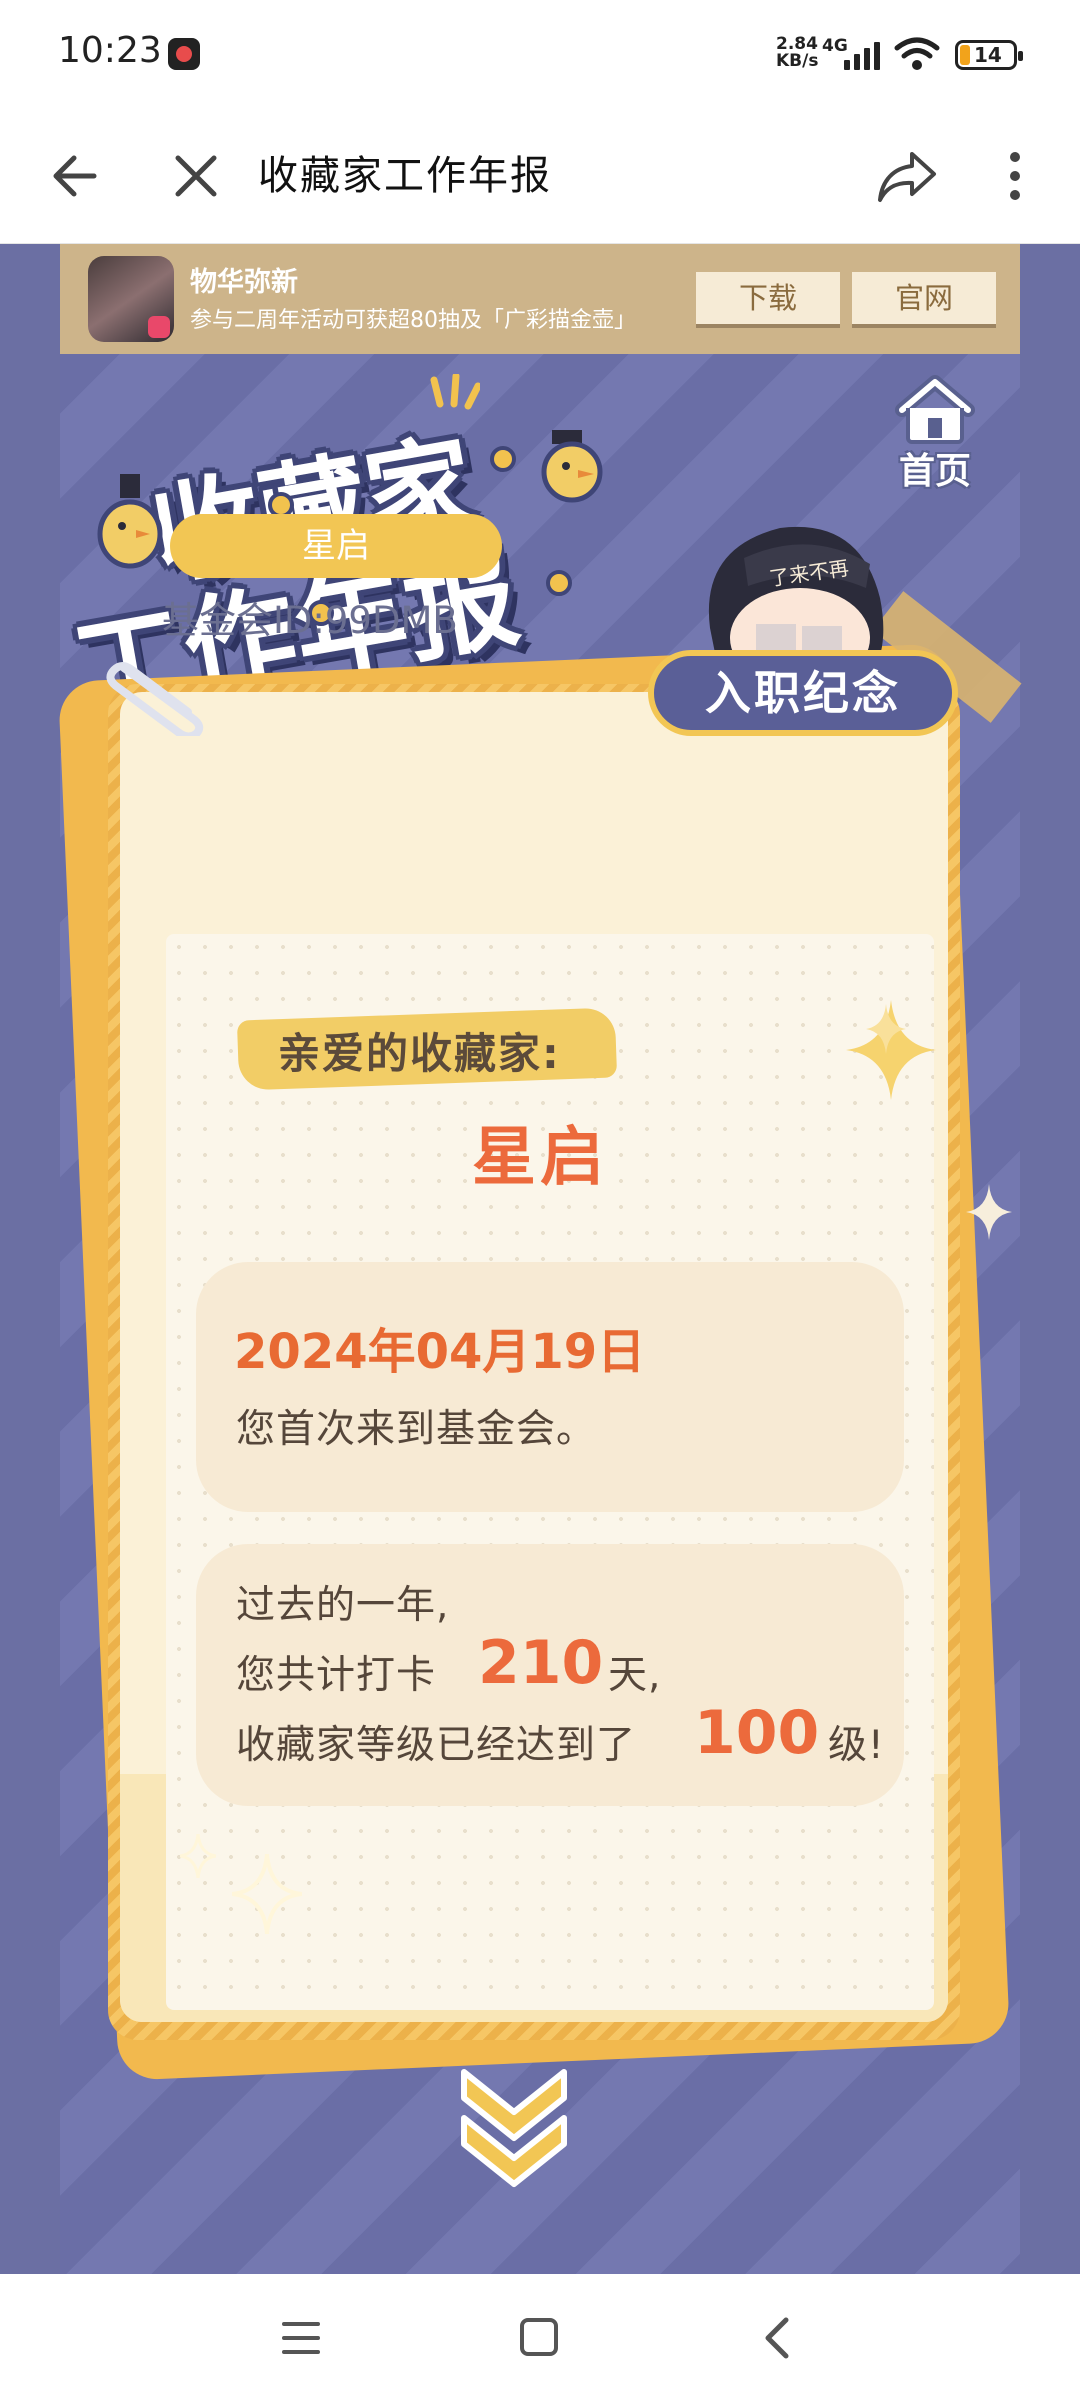 This screenshot has width=1080, height=2401. What do you see at coordinates (1050, 1259) in the screenshot?
I see `side-shade-right` at bounding box center [1050, 1259].